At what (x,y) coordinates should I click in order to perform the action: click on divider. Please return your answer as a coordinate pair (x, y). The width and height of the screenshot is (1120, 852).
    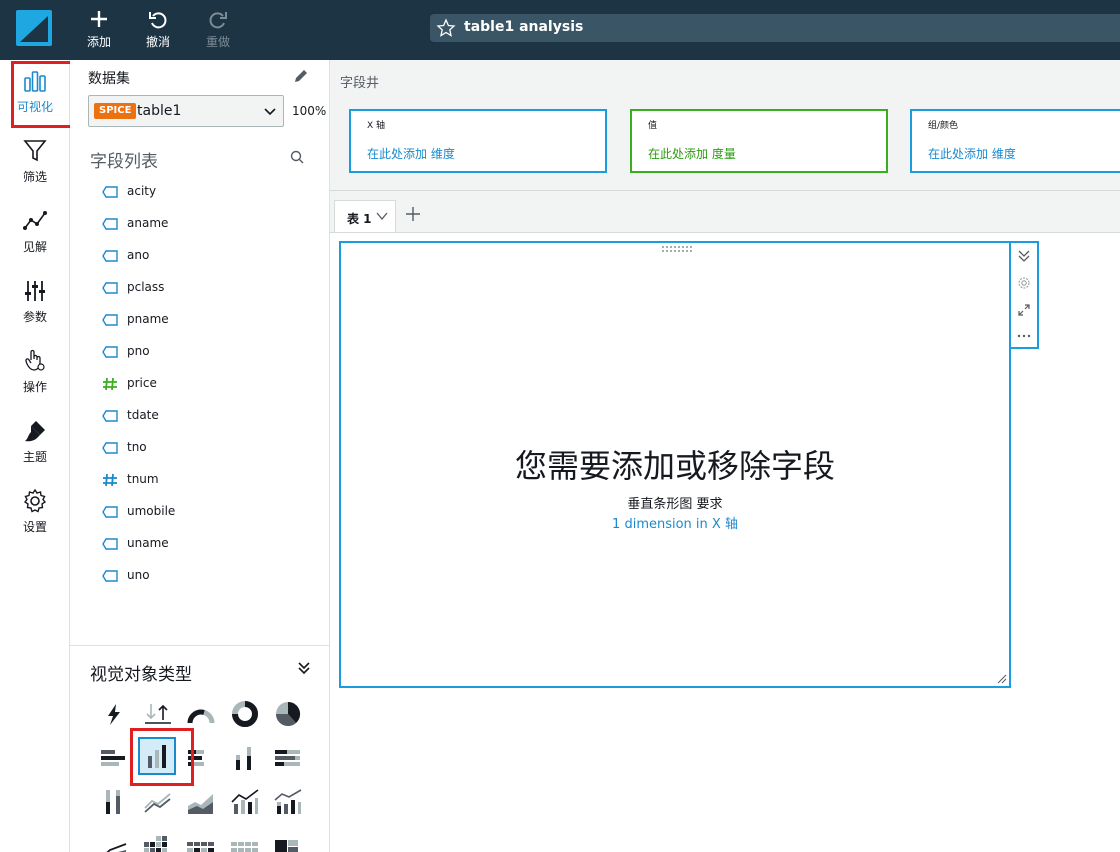
    Looking at the image, I should click on (199, 645).